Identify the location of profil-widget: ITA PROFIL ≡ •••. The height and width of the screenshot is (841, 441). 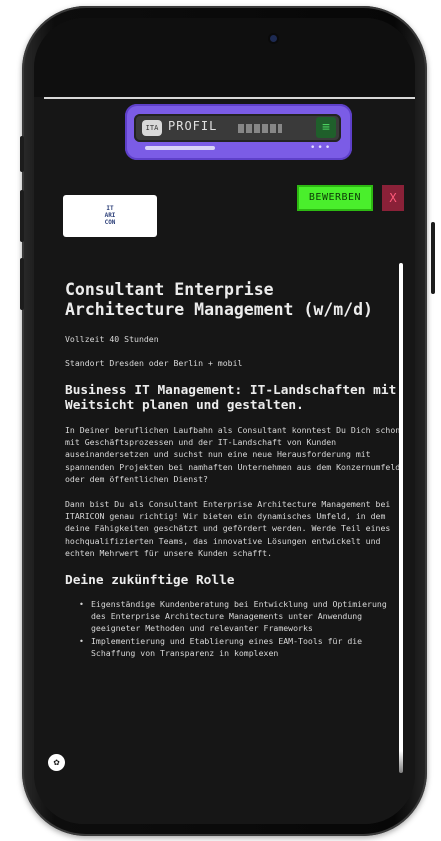
(238, 132).